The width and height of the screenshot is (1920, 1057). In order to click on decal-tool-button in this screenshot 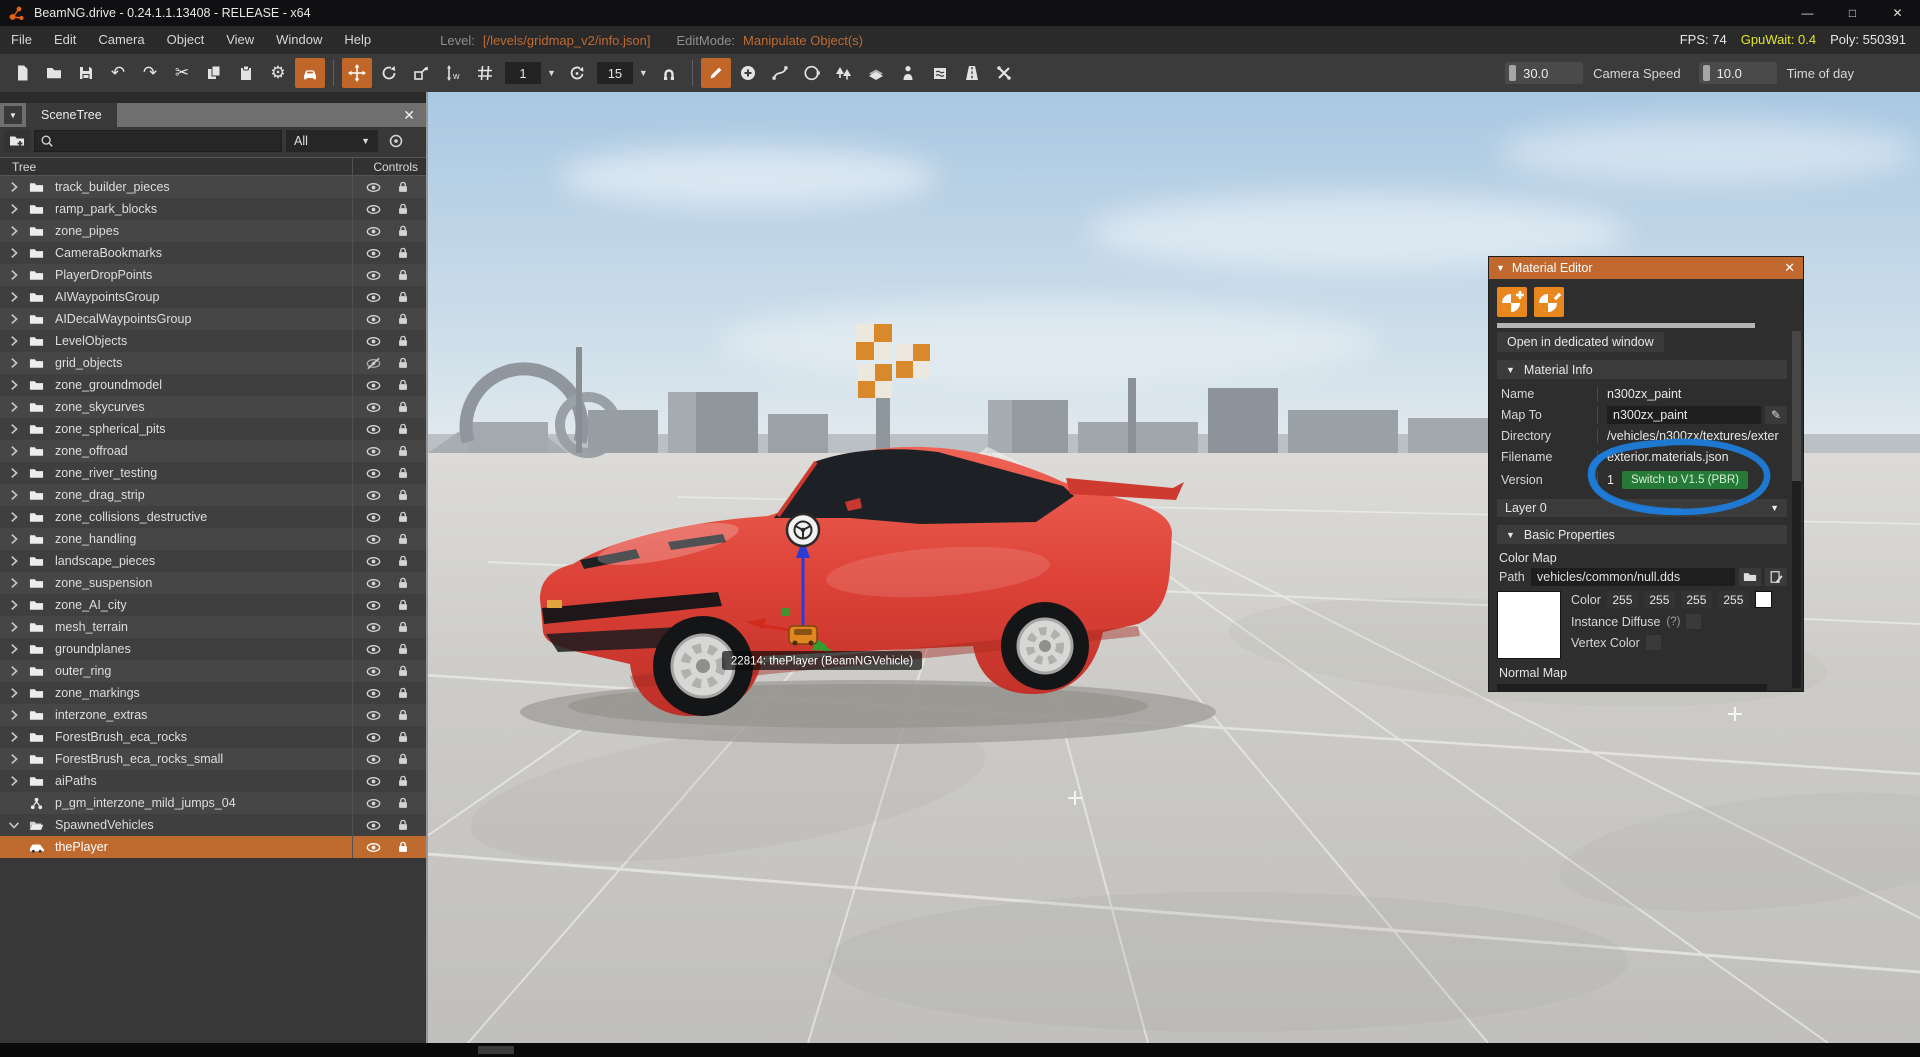, I will do `click(940, 73)`.